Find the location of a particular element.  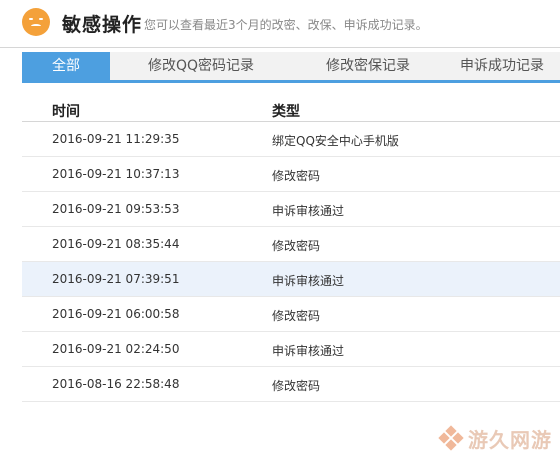

column-header-type: 类型 is located at coordinates (286, 112).